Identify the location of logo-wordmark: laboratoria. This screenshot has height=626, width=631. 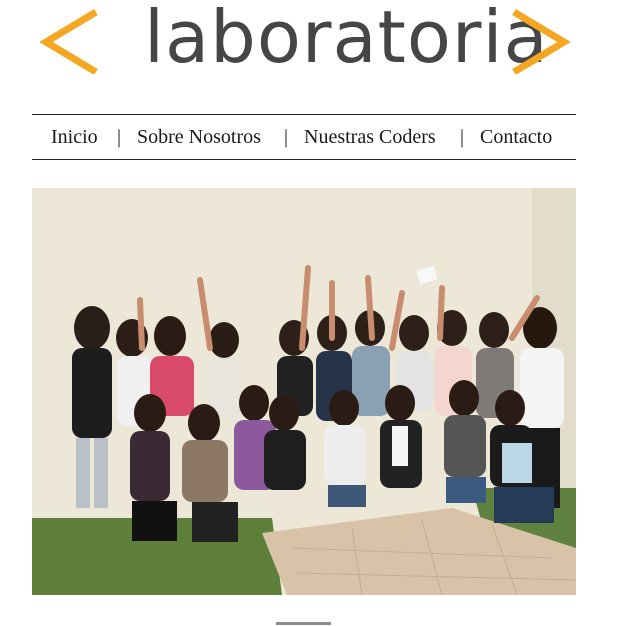
(346, 39).